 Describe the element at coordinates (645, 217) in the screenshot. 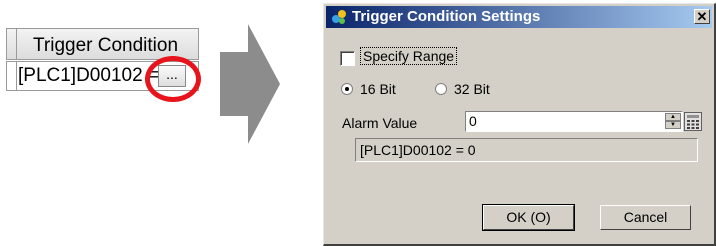

I see `cancel-button: Cancel` at that location.